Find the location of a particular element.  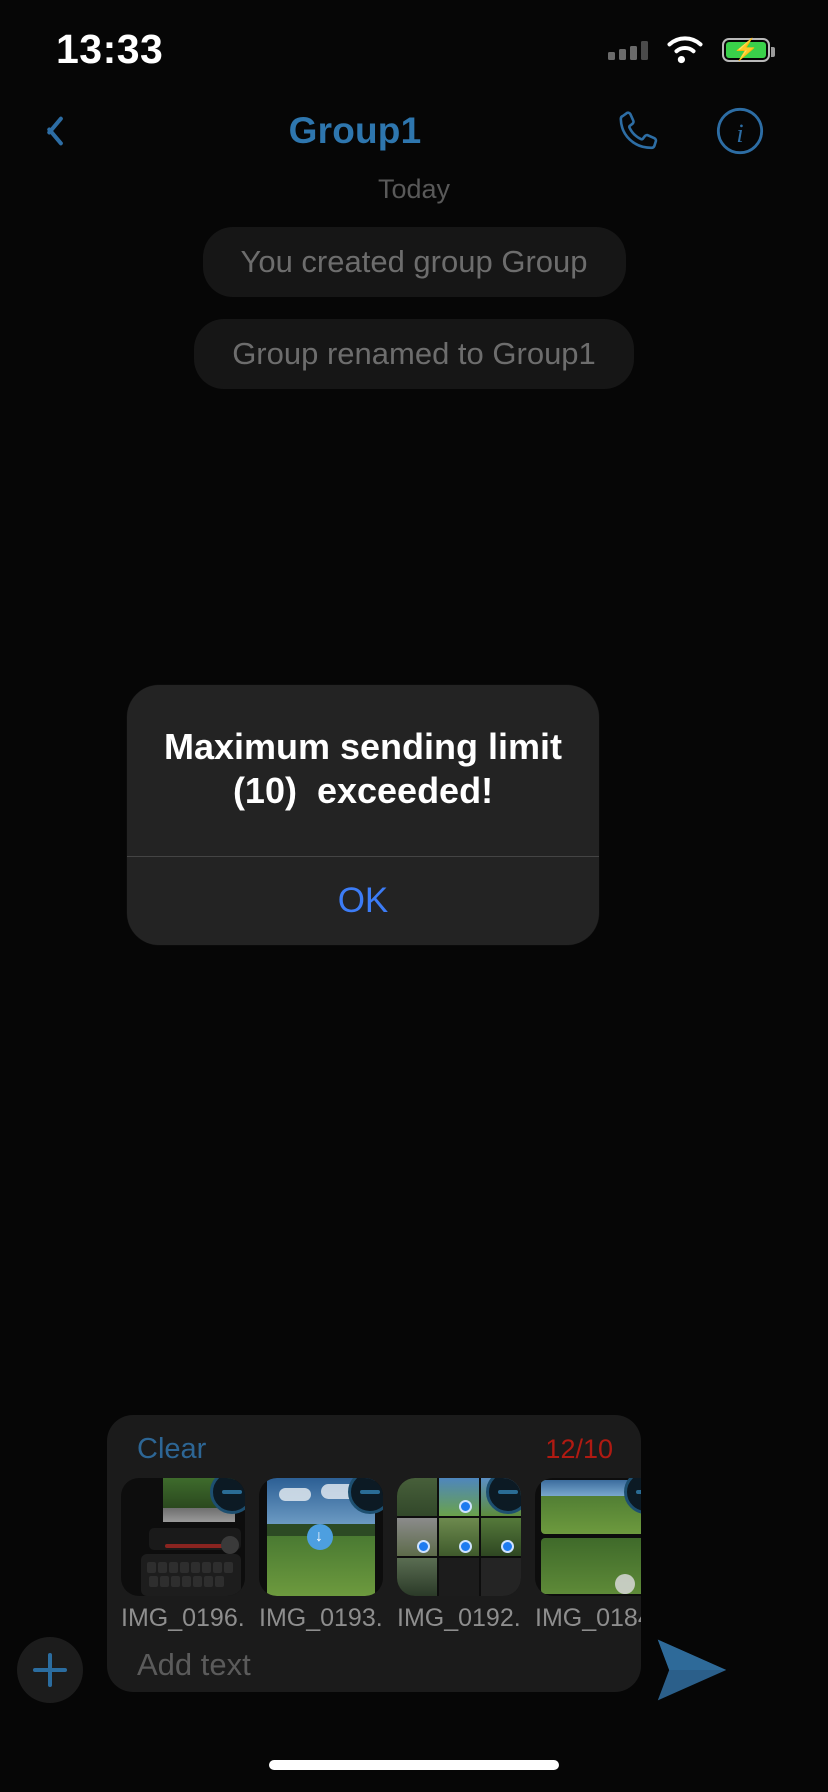

phone-icon is located at coordinates (638, 131).